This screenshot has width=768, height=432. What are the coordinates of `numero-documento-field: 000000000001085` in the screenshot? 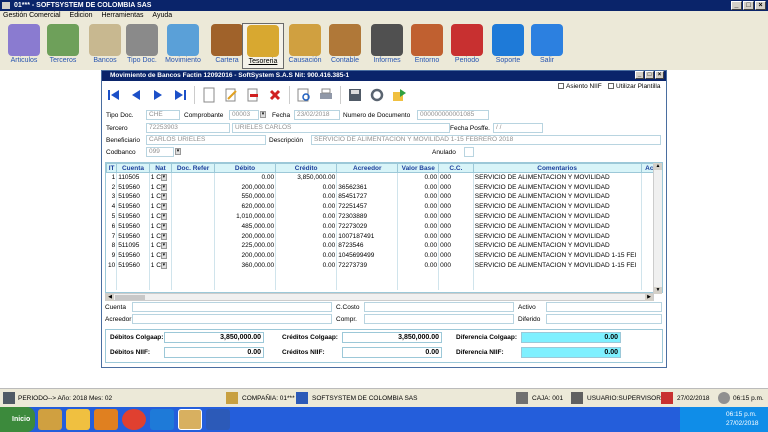 It's located at (453, 115).